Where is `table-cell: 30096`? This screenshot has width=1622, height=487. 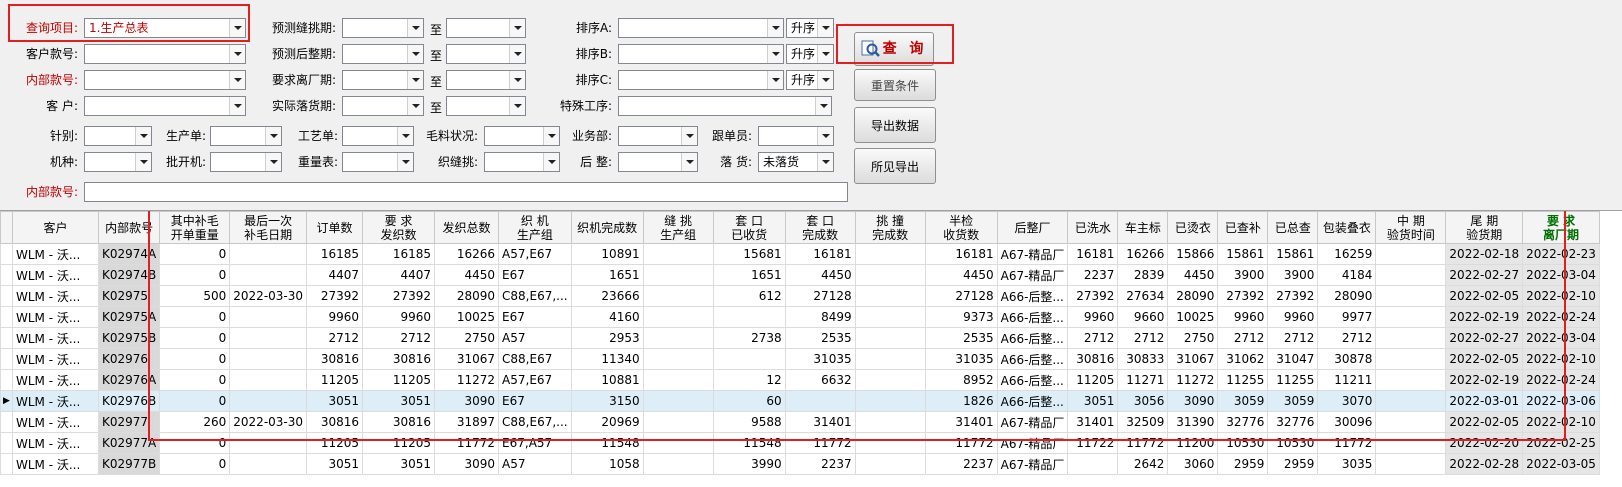
table-cell: 30096 is located at coordinates (1347, 422).